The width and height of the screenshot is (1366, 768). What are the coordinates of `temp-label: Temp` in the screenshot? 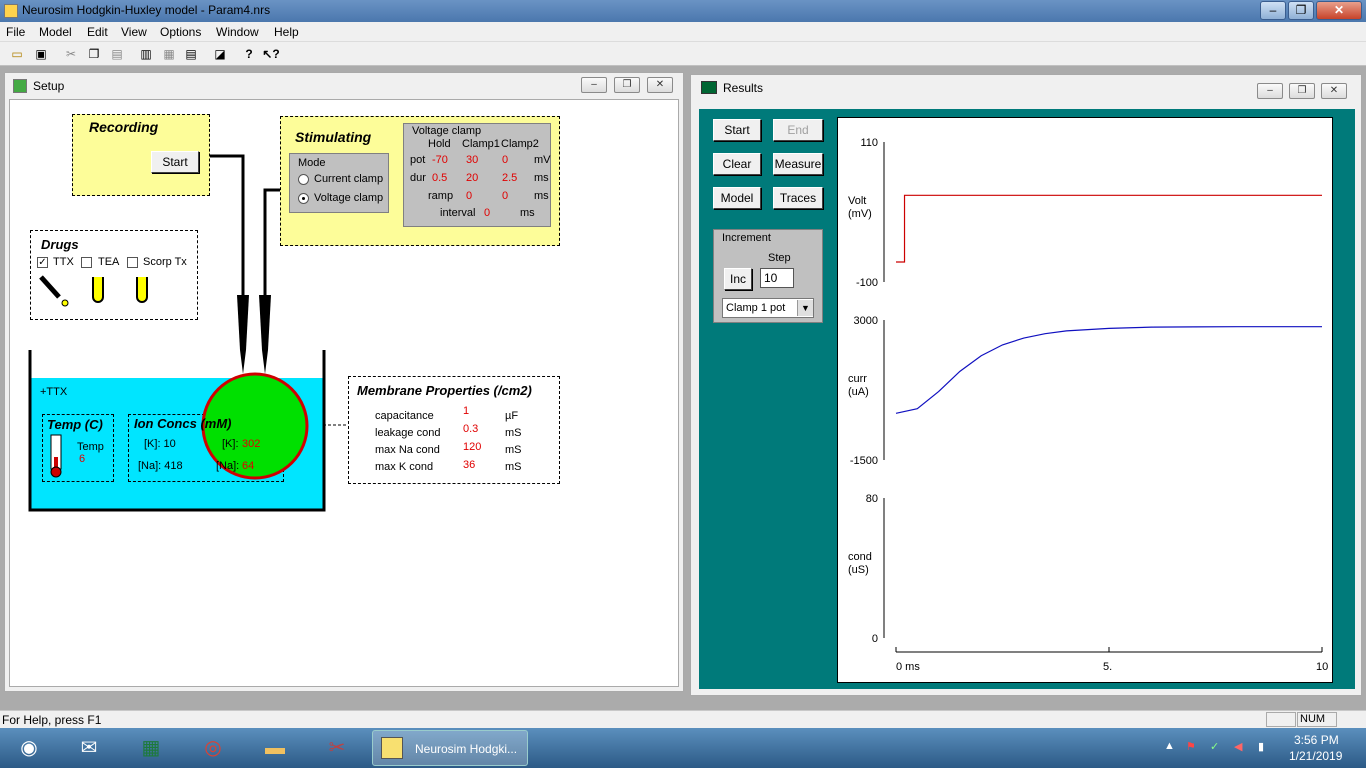 It's located at (90, 447).